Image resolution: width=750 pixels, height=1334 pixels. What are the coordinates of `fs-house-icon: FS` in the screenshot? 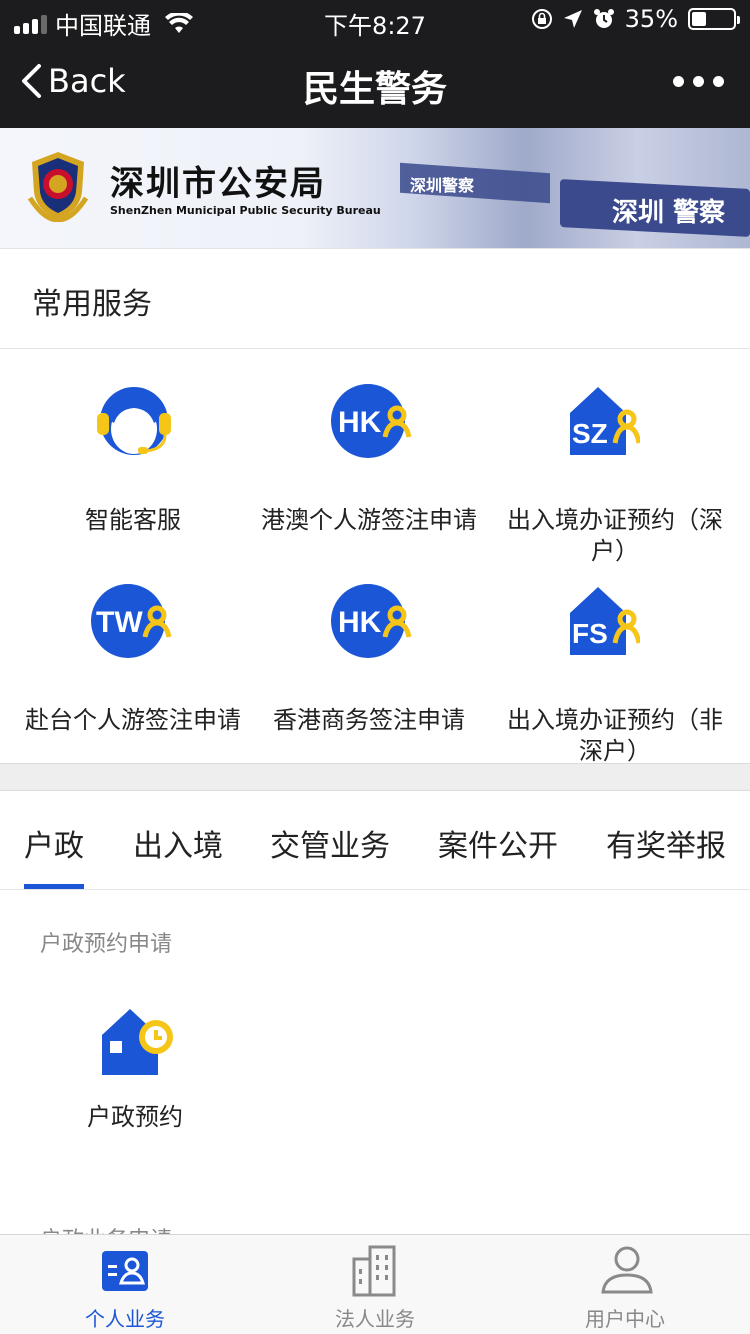 It's located at (605, 621).